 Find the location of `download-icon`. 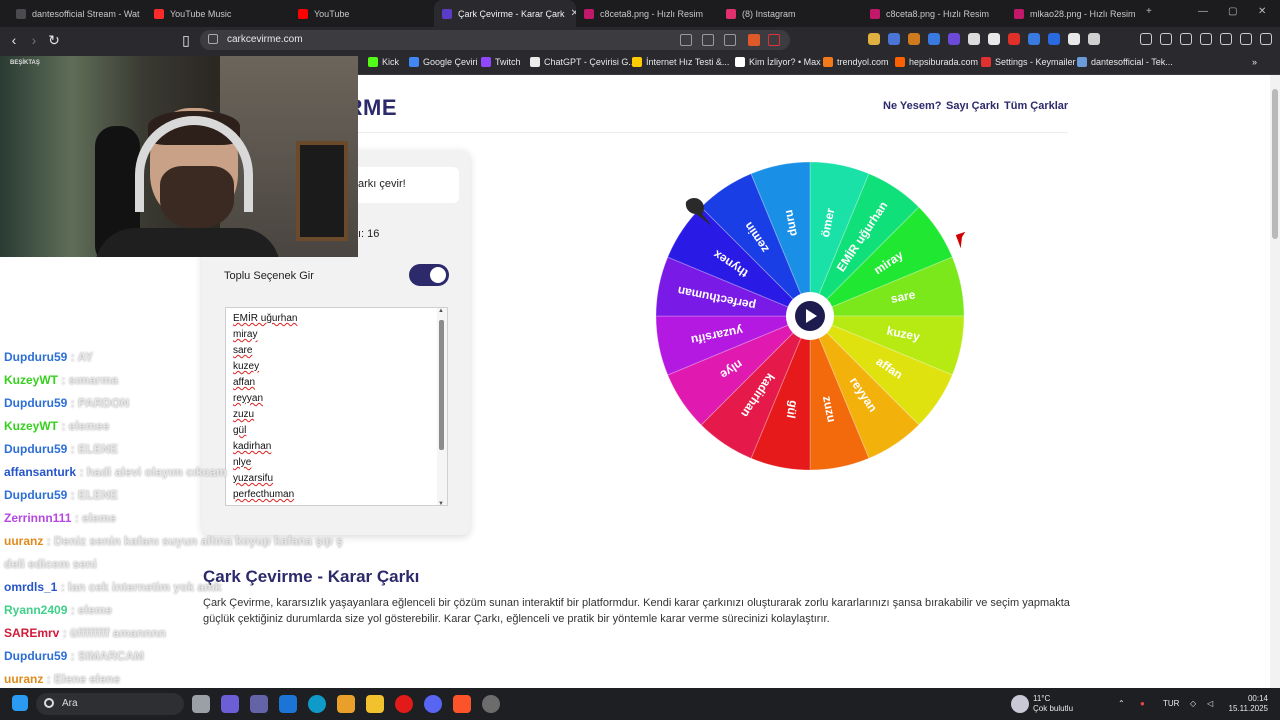

download-icon is located at coordinates (1146, 39).